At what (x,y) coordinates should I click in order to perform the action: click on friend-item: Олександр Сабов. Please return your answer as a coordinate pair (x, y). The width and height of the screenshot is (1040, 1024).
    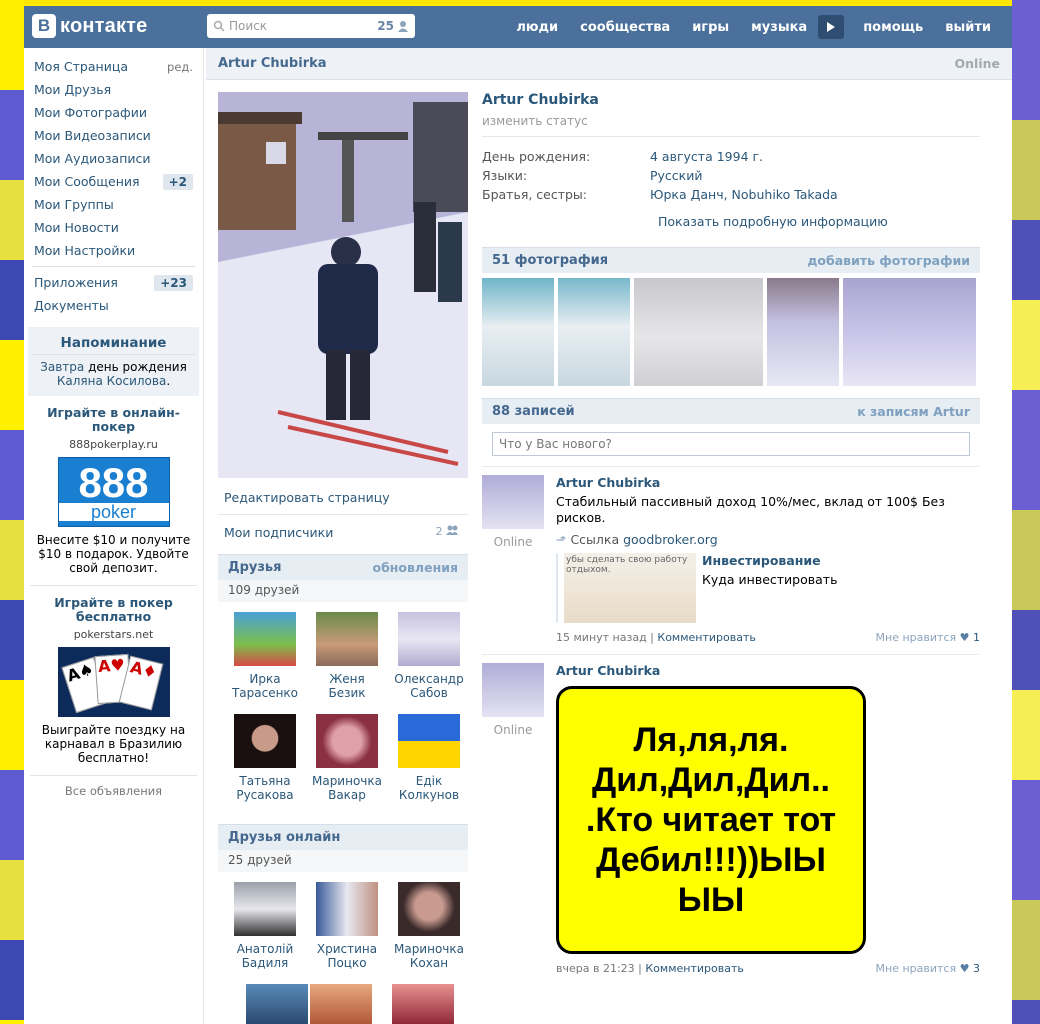
    Looking at the image, I should click on (429, 656).